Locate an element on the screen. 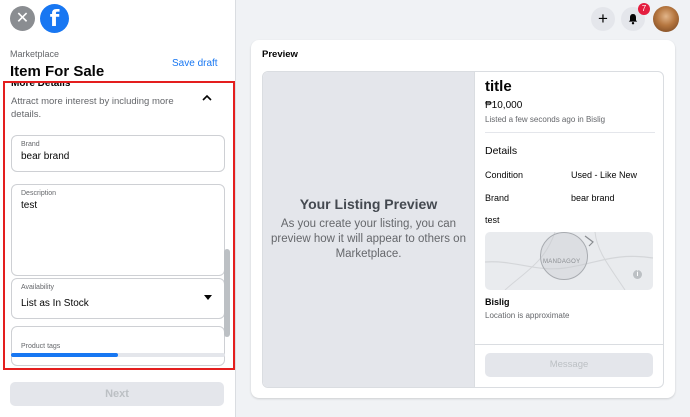 This screenshot has width=690, height=417. panel-topbar: ✕ f is located at coordinates (118, 18).